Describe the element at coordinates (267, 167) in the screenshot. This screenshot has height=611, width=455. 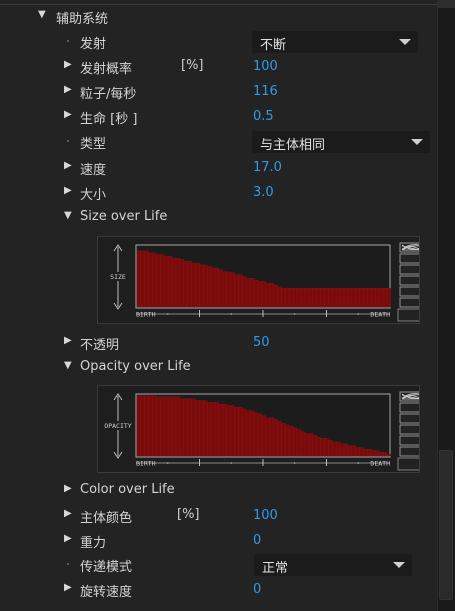
I see `speed-value: 17.0` at that location.